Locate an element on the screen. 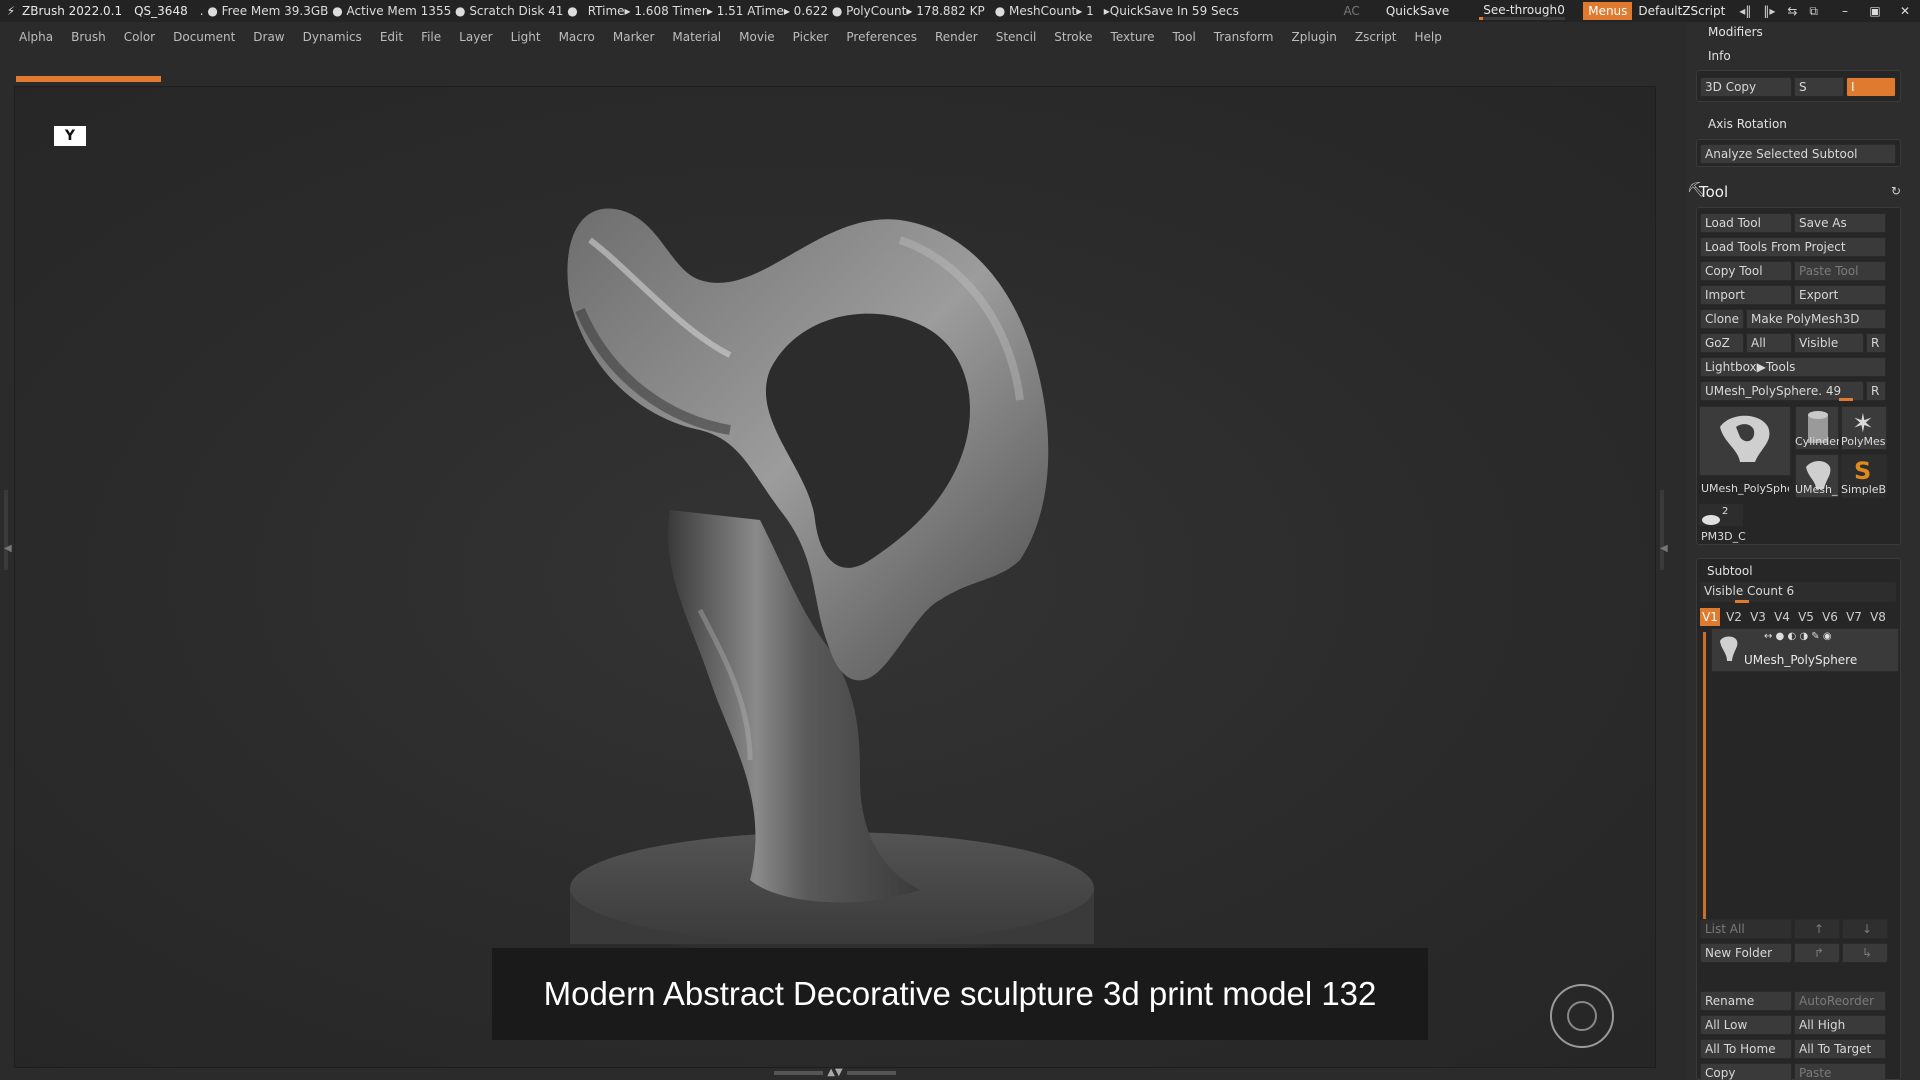 The image size is (1920, 1080). visibility-tab-v6: V6 is located at coordinates (1830, 617).